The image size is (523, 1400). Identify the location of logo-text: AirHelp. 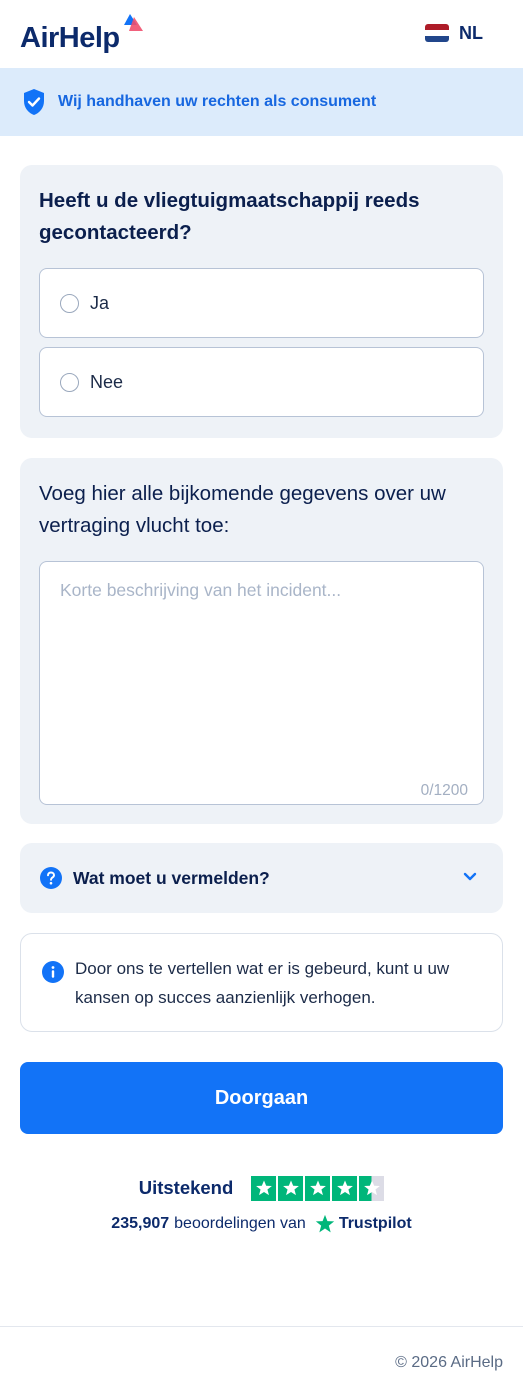
(70, 38).